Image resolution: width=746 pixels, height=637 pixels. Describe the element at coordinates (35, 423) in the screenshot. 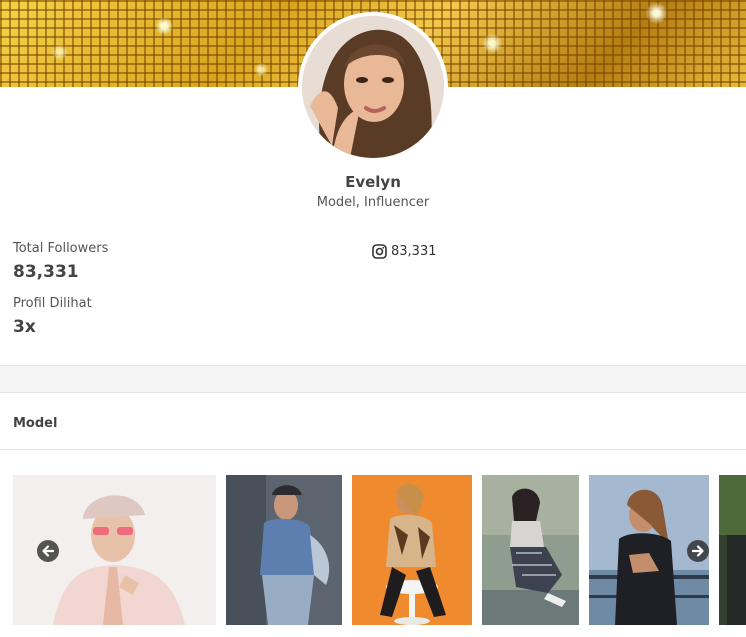

I see `section-title: Model` at that location.